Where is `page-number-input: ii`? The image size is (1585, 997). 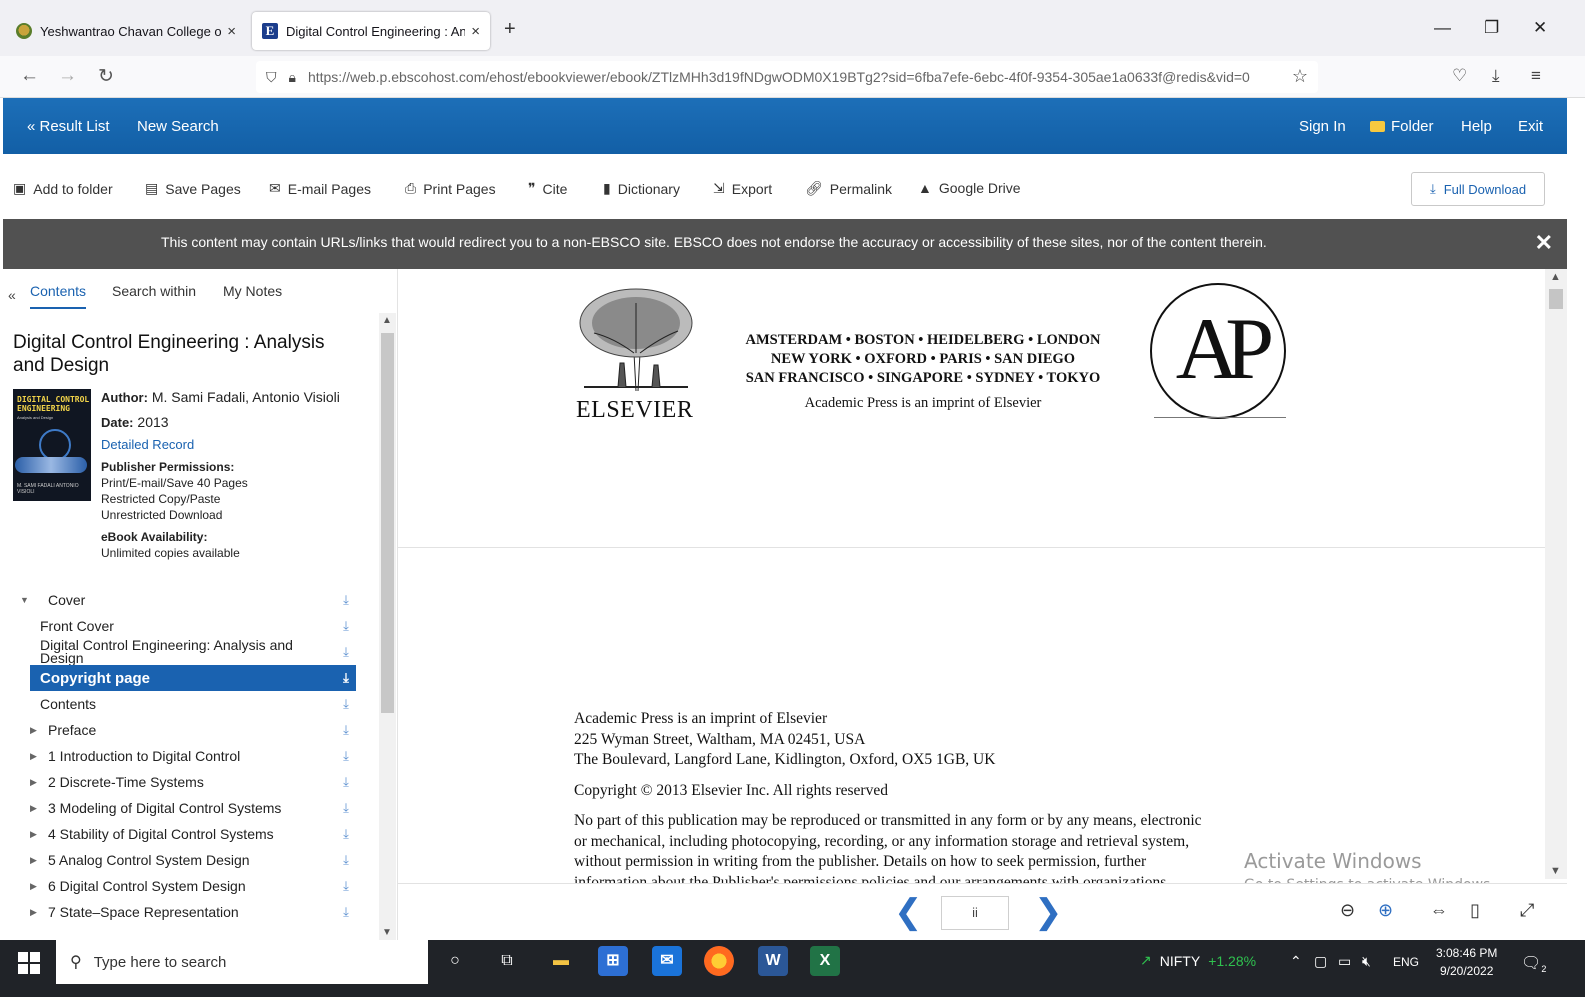
page-number-input: ii is located at coordinates (975, 913).